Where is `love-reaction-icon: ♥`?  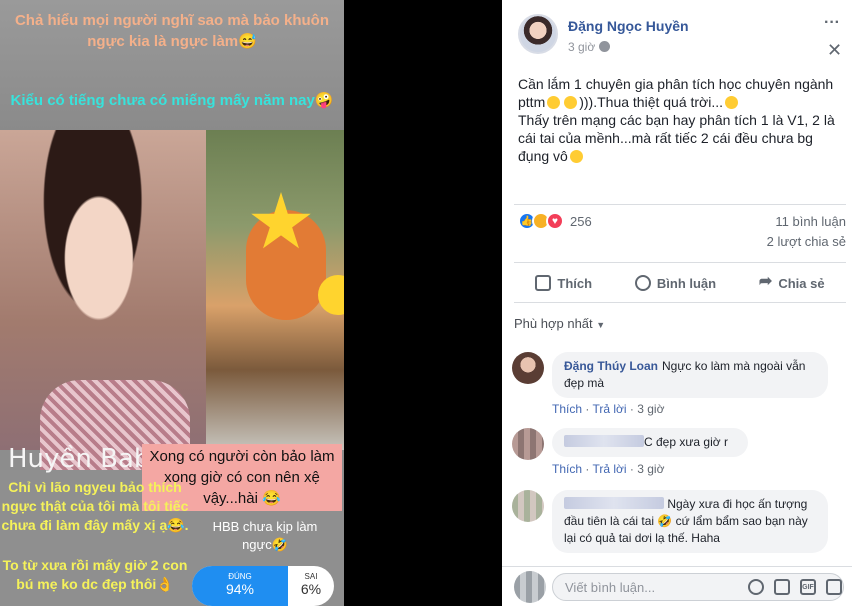
love-reaction-icon: ♥ is located at coordinates (555, 221).